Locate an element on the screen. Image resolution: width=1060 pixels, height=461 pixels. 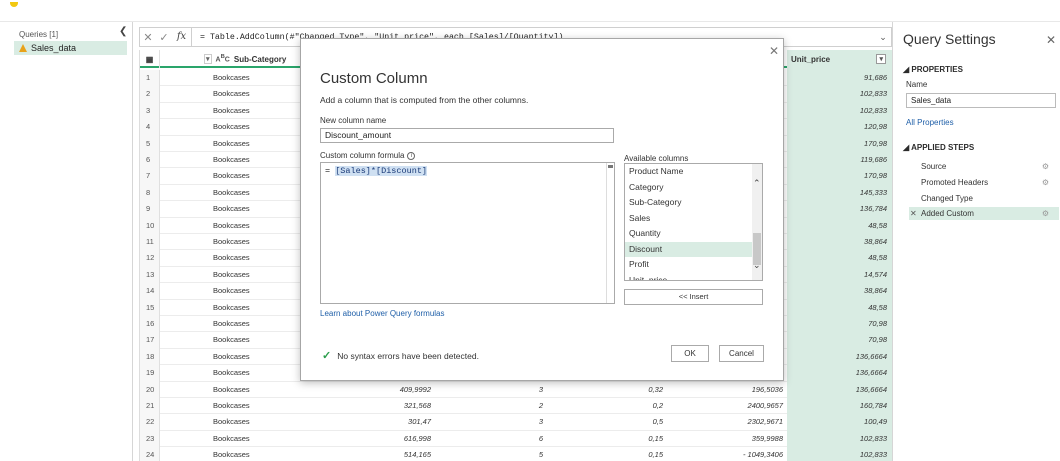
table-cell: 0,5 is located at coordinates (607, 422).